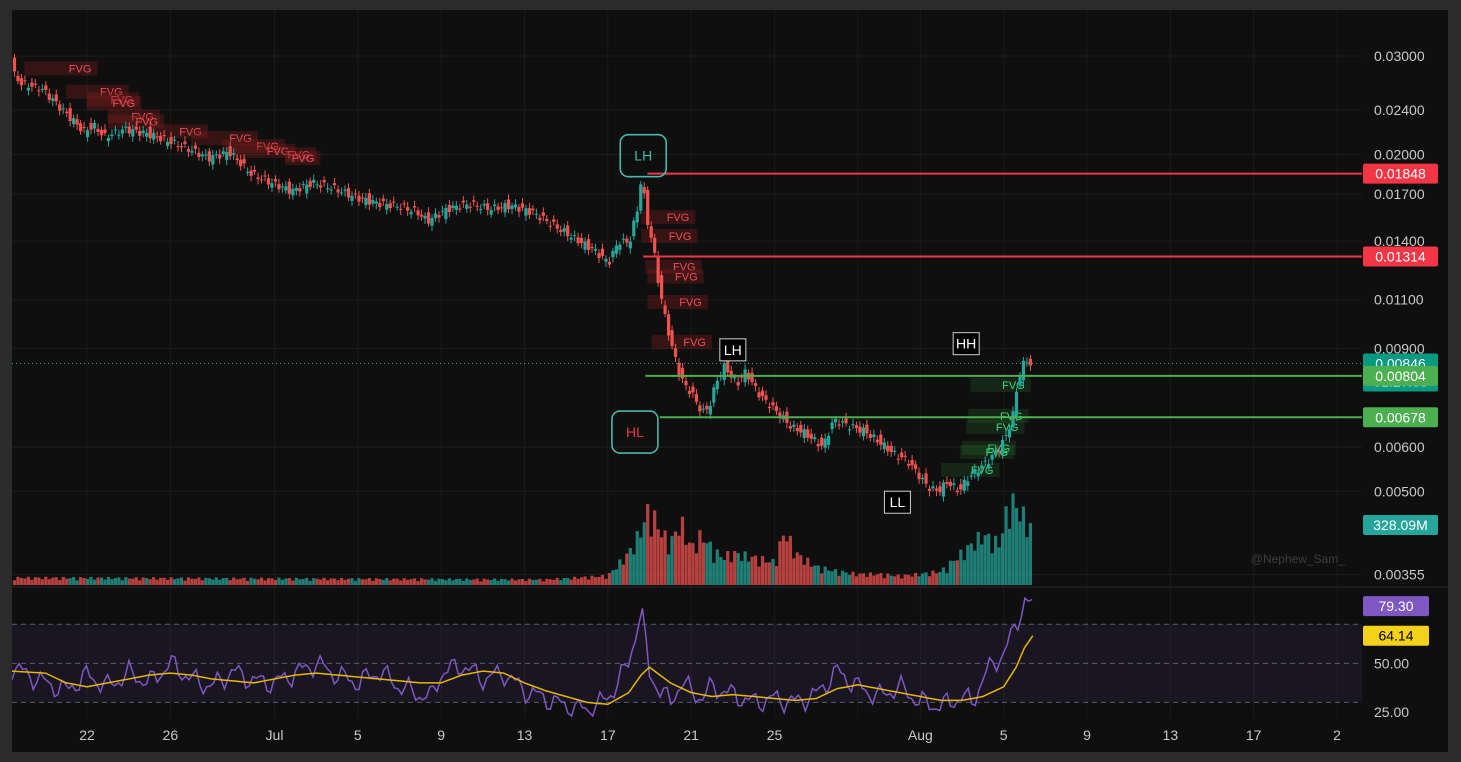 Image resolution: width=1461 pixels, height=762 pixels. What do you see at coordinates (775, 735) in the screenshot?
I see `time-tick-label: 25` at bounding box center [775, 735].